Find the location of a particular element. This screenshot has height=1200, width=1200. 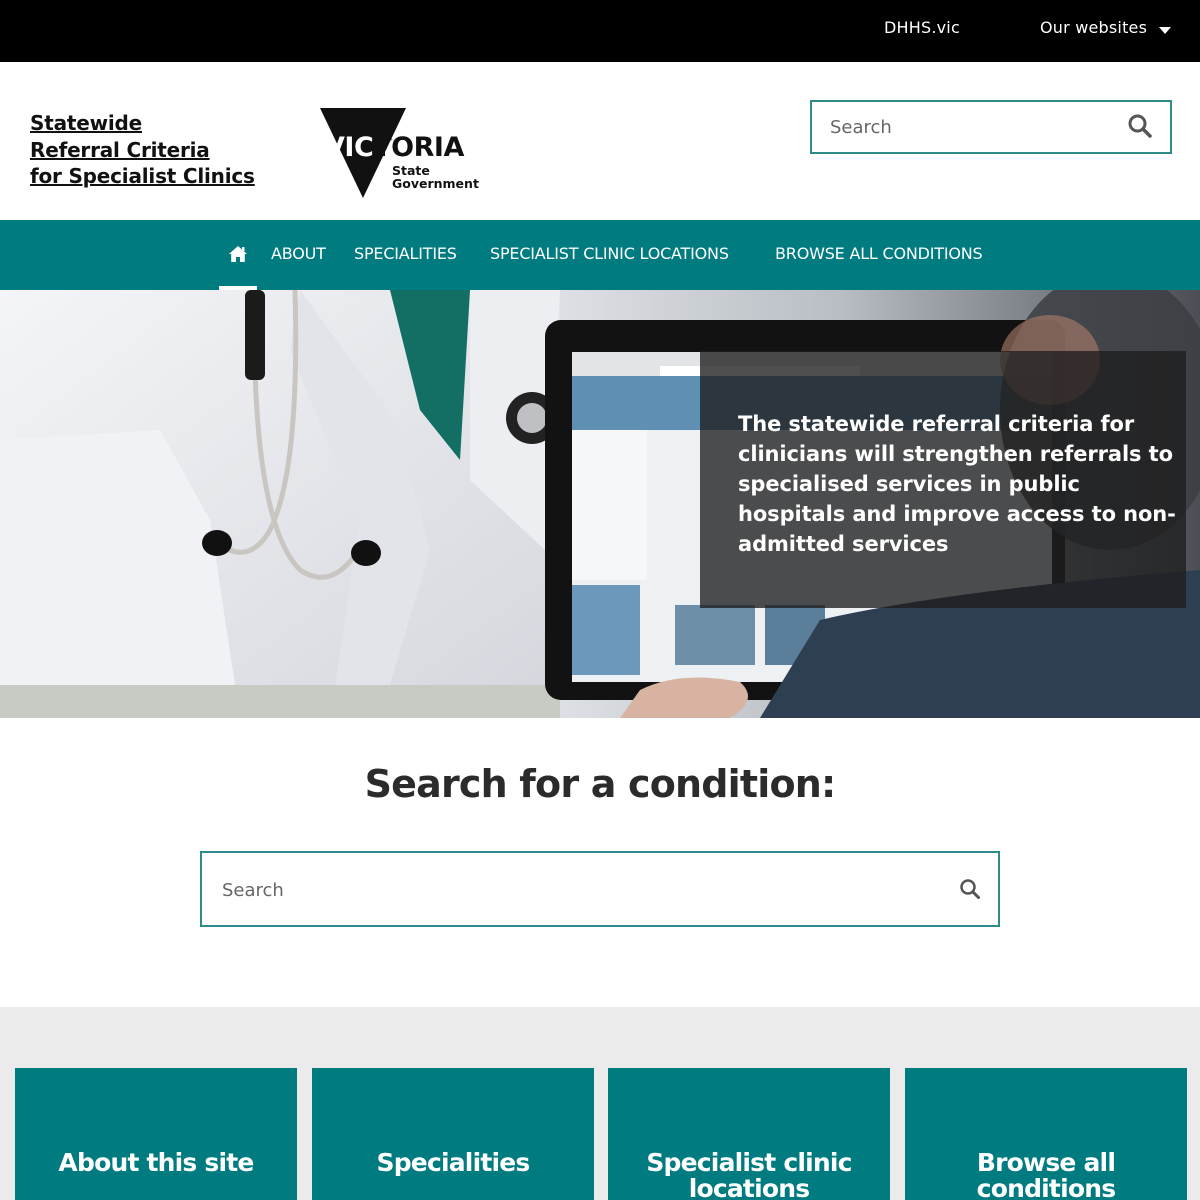

tile-specialist-clinic-locations: Specialist clinic locations is located at coordinates (749, 1134).